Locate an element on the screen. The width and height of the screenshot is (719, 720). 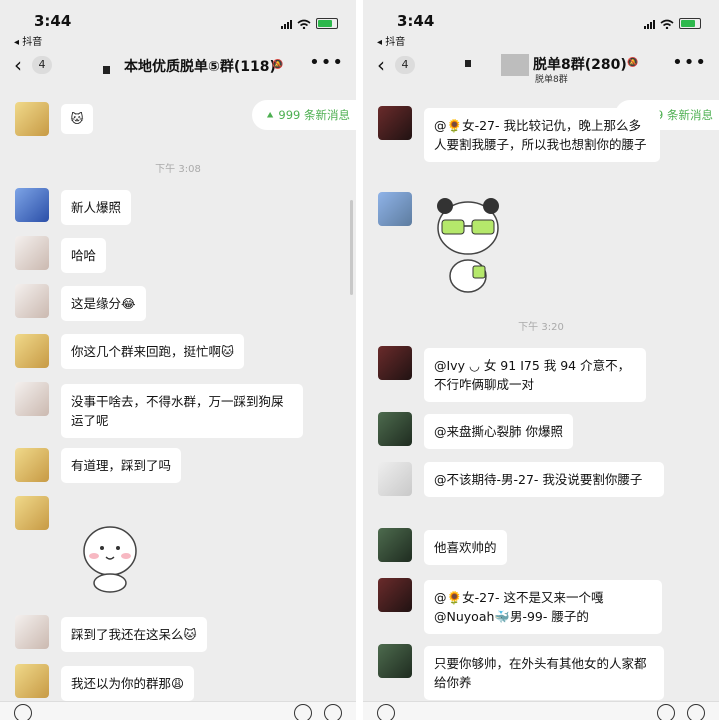
chat-title: 脱单8群(280) is located at coordinates (580, 65).